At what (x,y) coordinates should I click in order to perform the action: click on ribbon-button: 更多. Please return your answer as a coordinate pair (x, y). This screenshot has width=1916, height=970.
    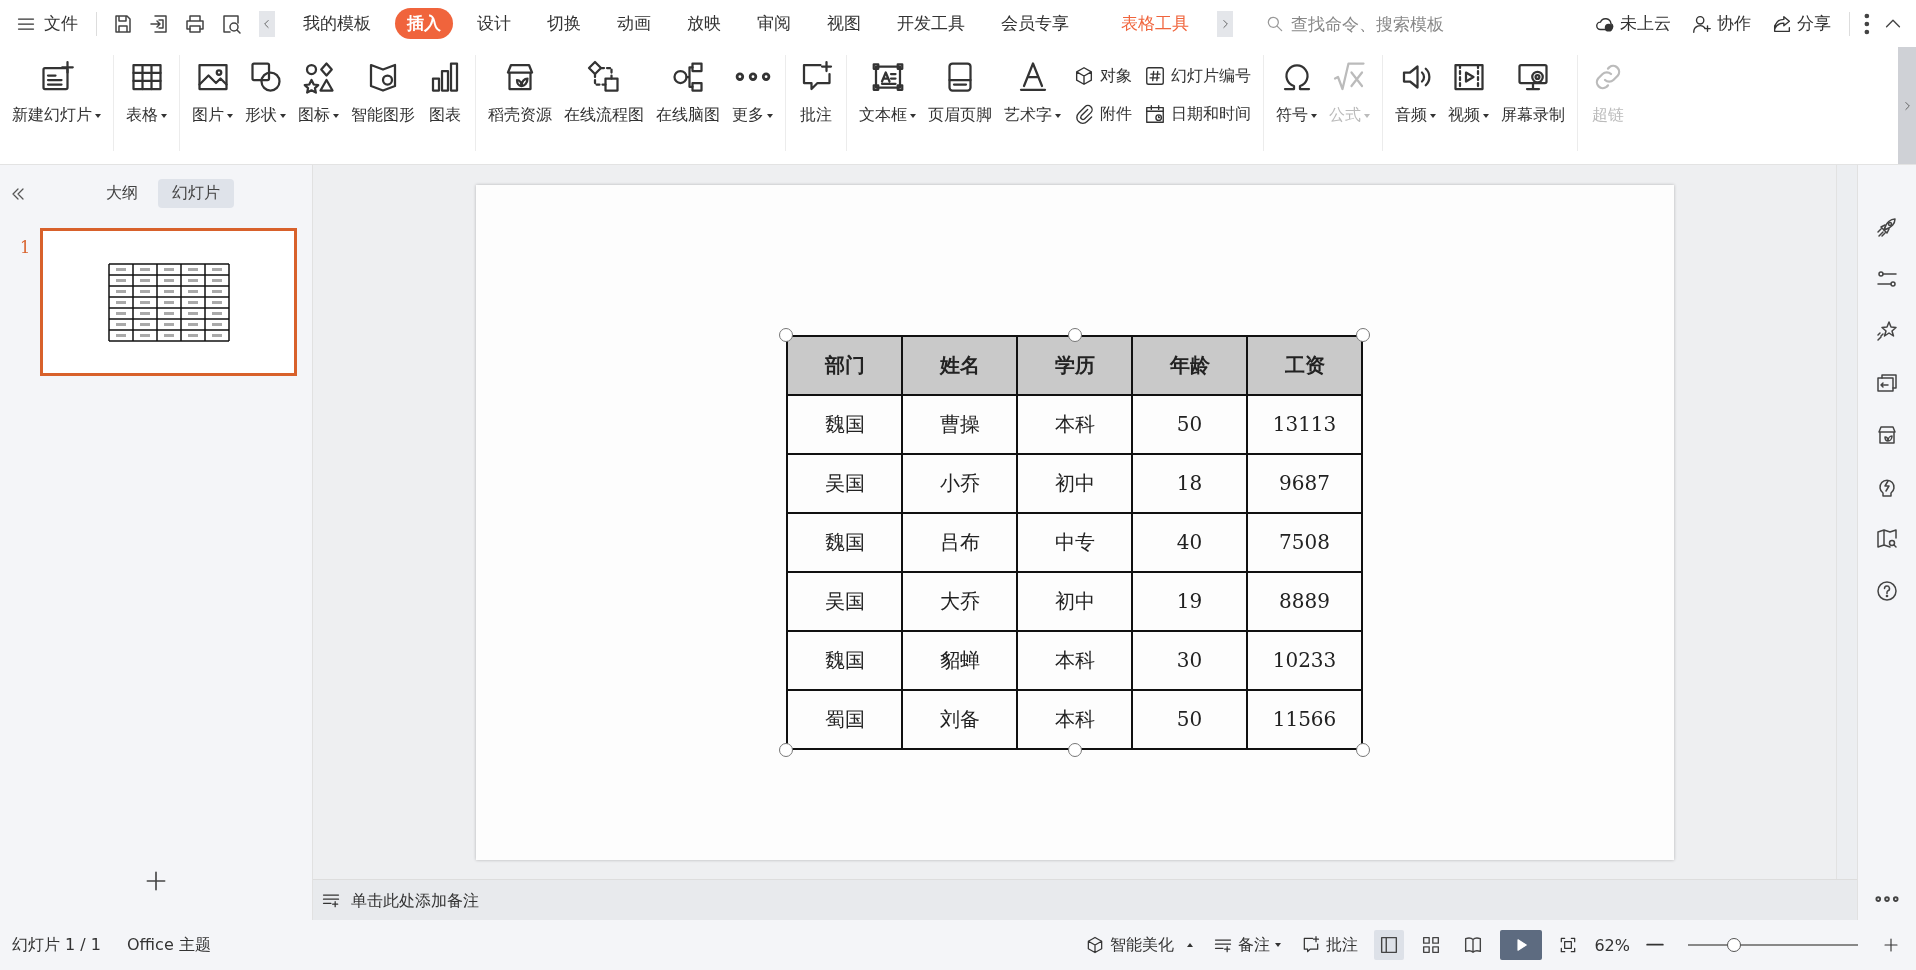
    Looking at the image, I should click on (752, 92).